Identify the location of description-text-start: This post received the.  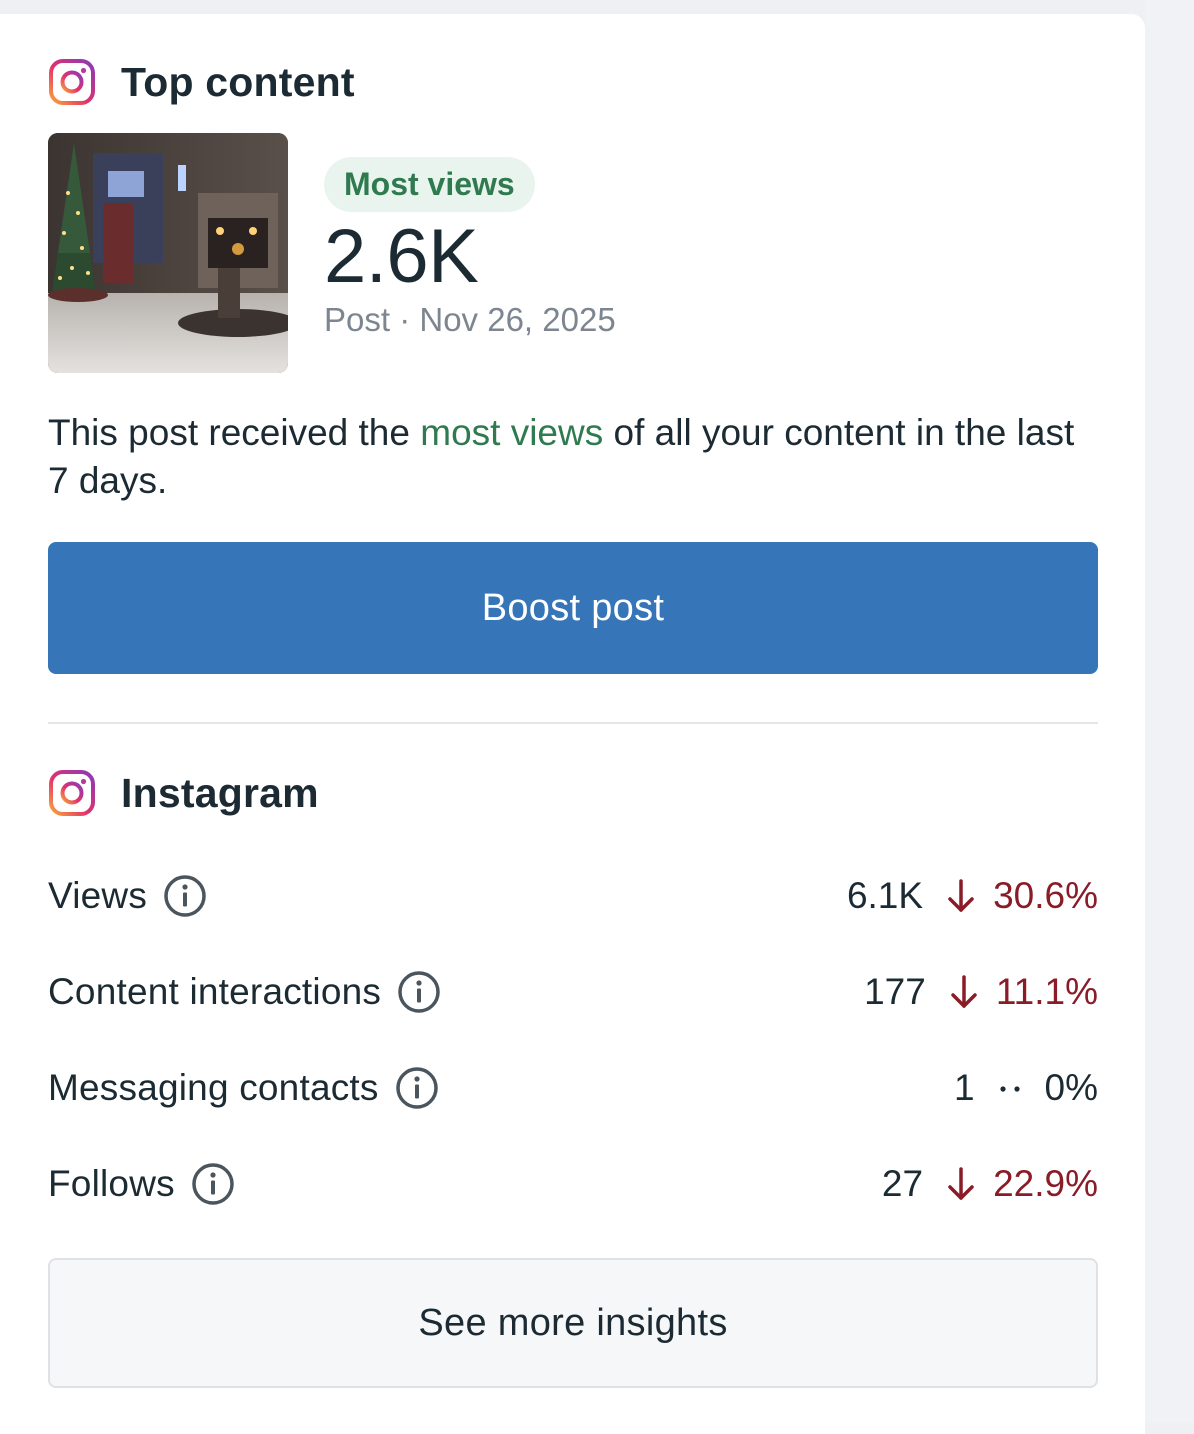
(234, 432).